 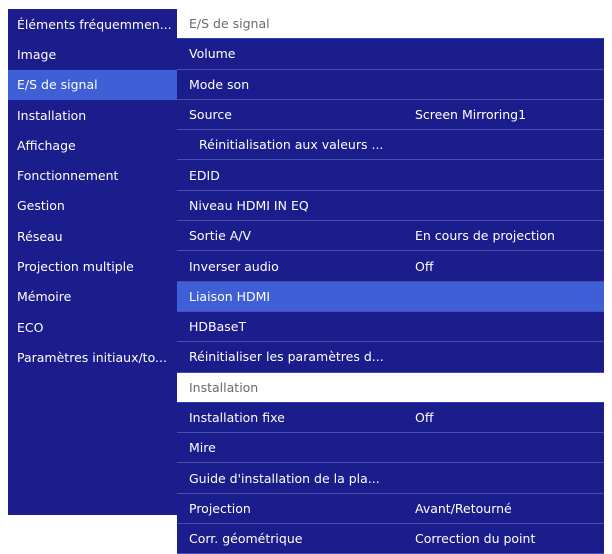 I want to click on sidebar-item-multi-projection: Projection multiple, so click(x=92, y=266).